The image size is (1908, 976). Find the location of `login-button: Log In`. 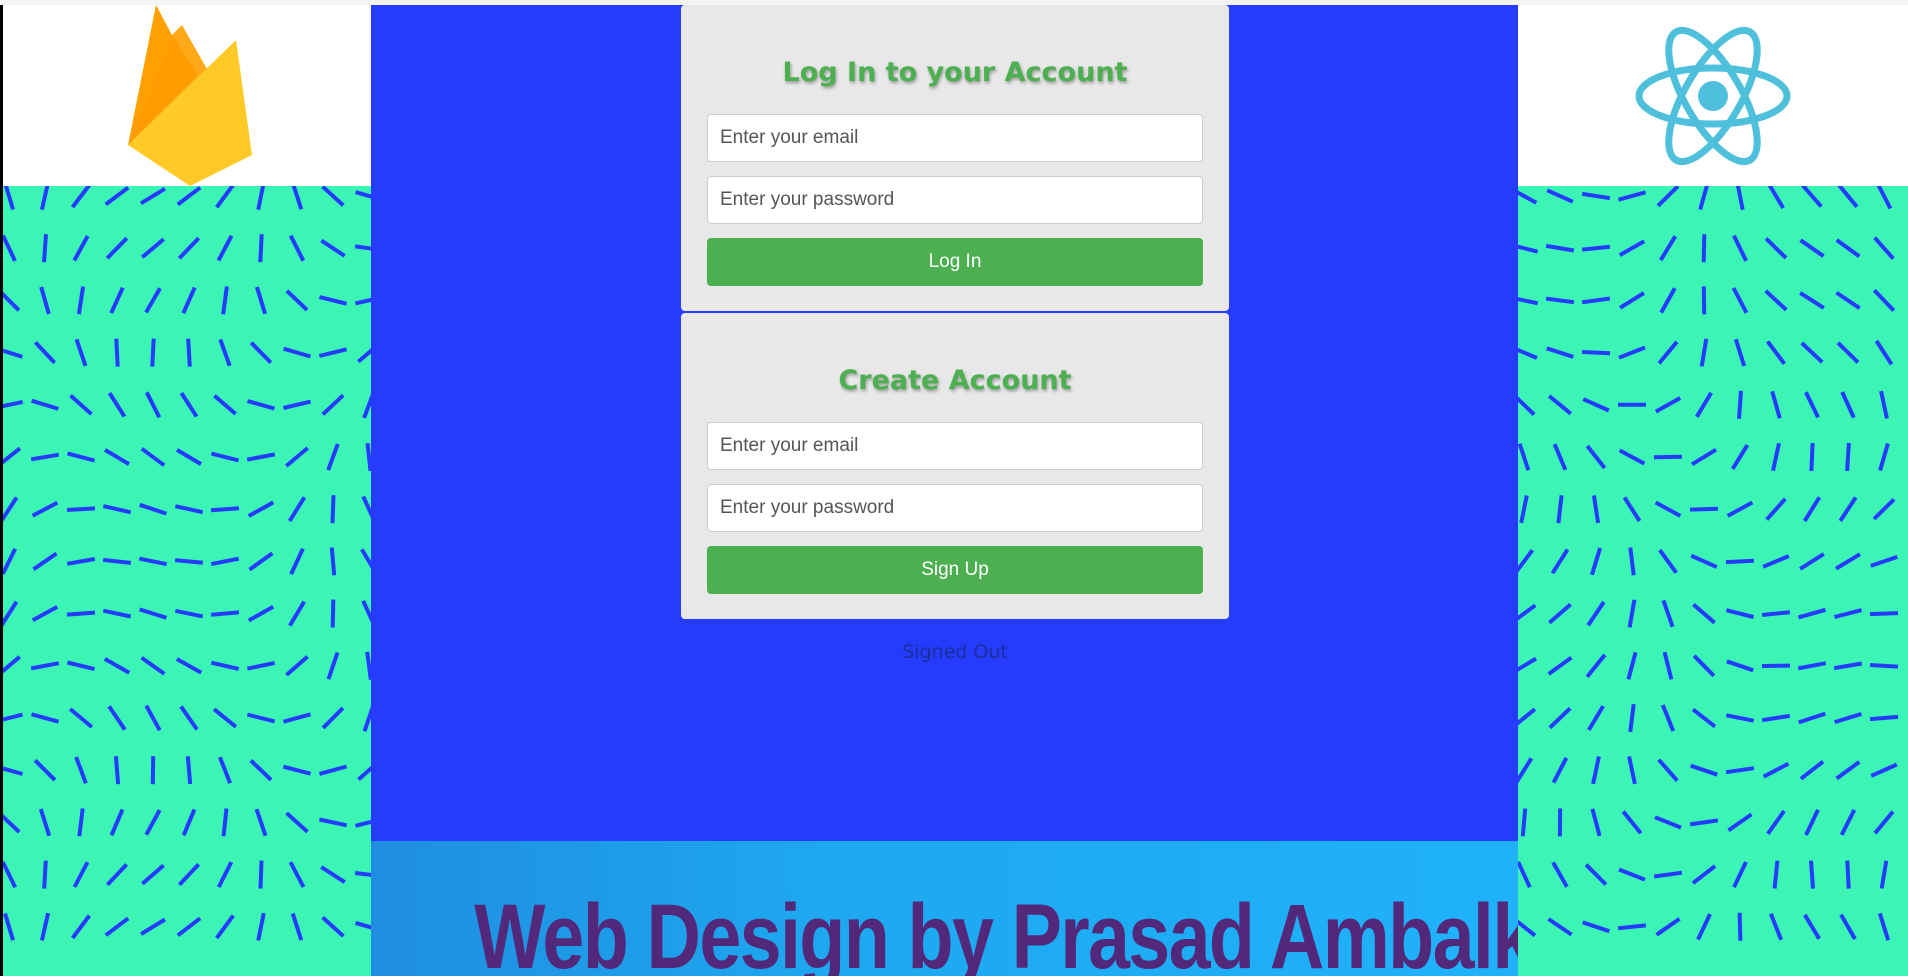

login-button: Log In is located at coordinates (955, 262).